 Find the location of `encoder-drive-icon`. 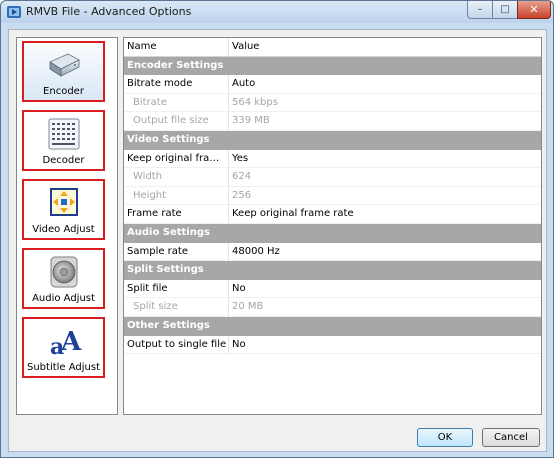

encoder-drive-icon is located at coordinates (64, 65).